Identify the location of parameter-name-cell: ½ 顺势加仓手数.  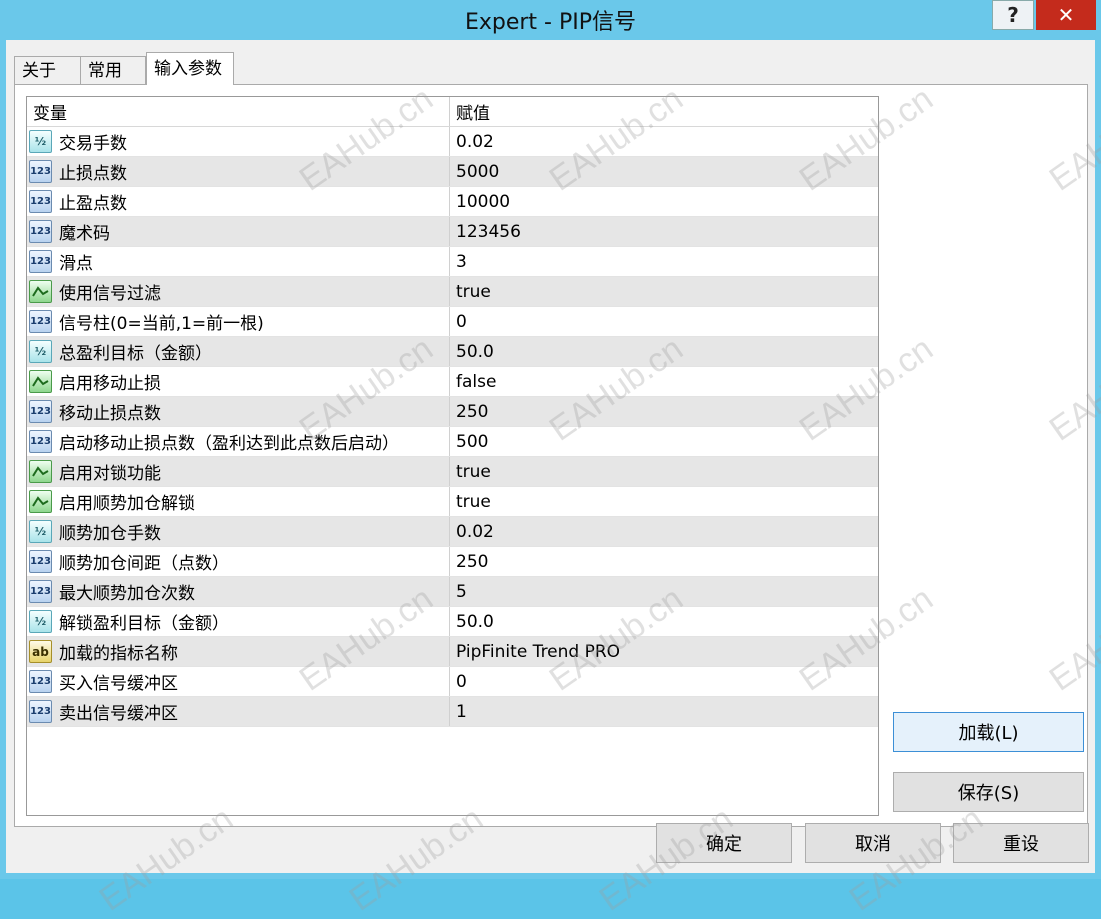
(238, 531).